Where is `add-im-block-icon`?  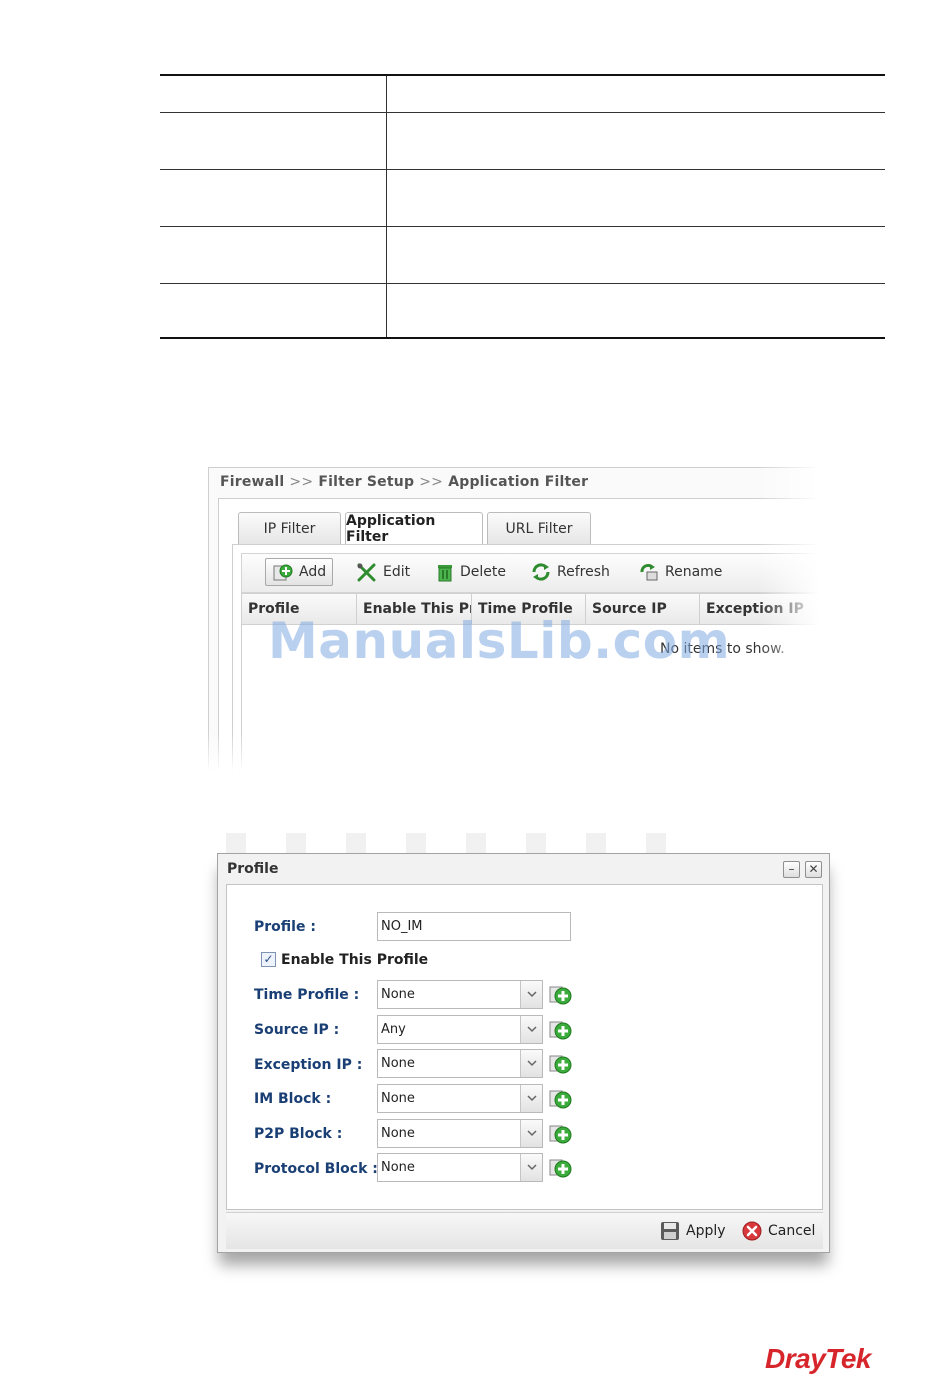 add-im-block-icon is located at coordinates (561, 1099).